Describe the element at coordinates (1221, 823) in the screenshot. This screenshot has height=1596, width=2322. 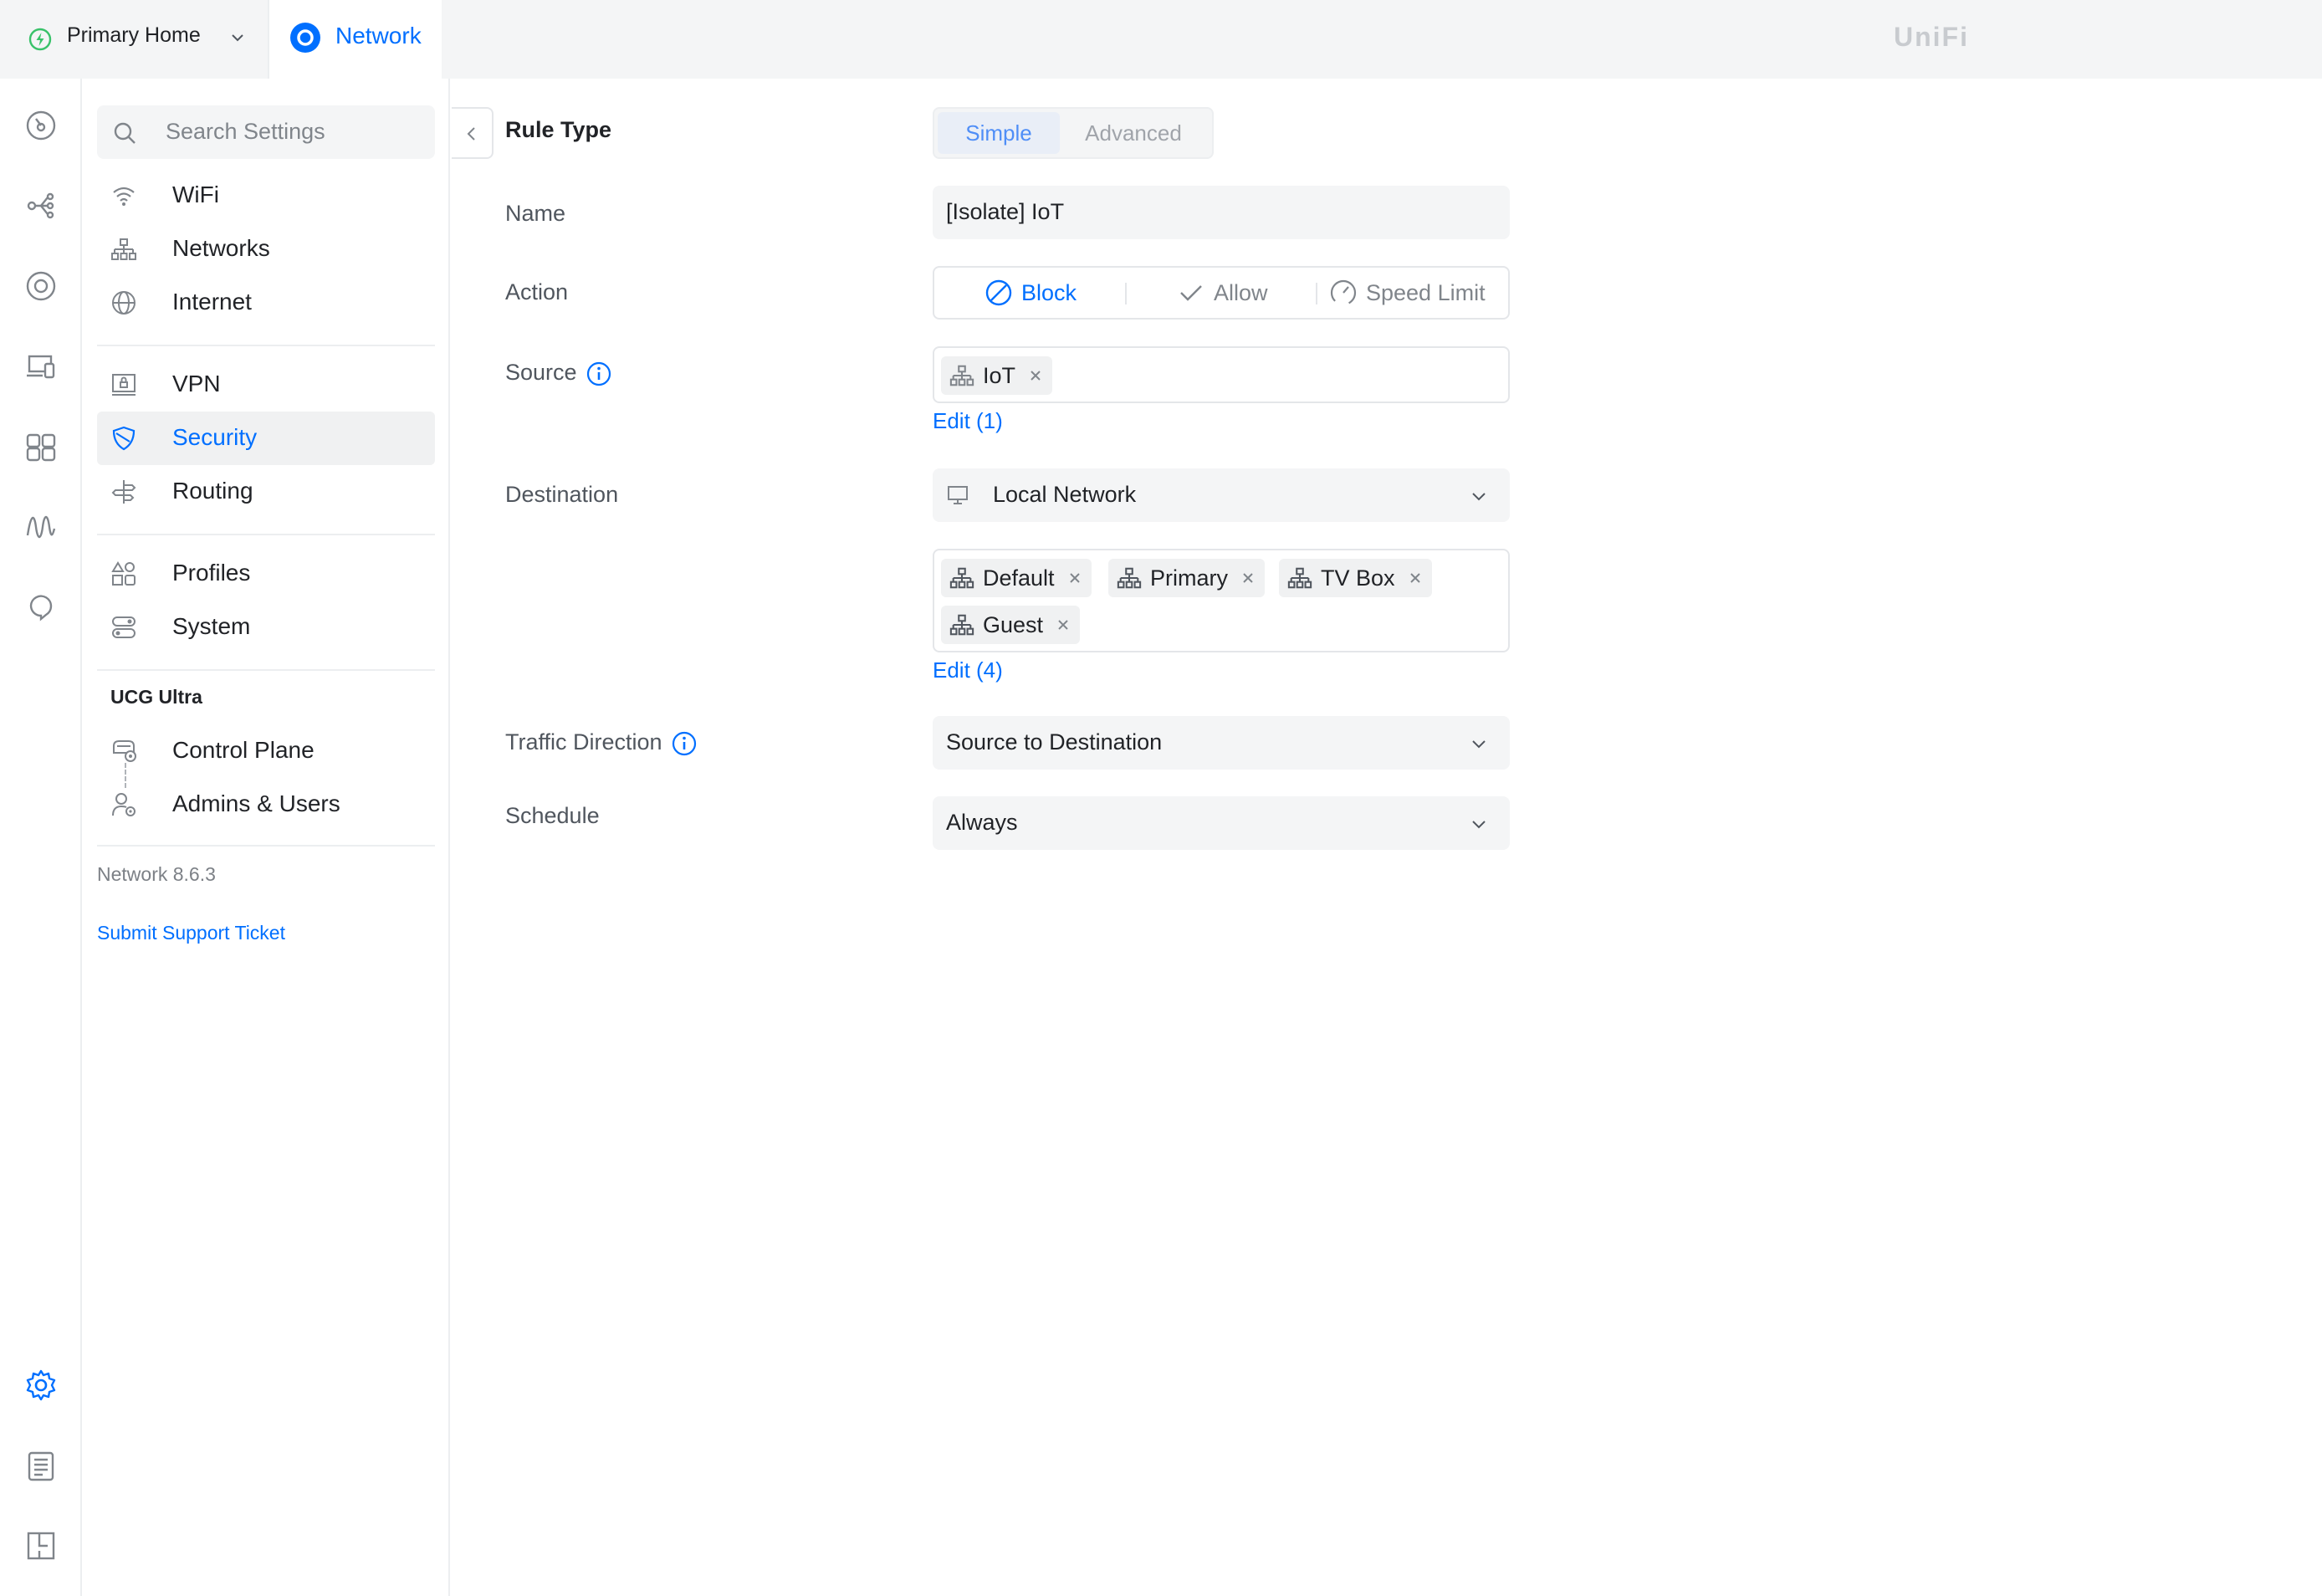
I see `schedule-select: Always` at that location.